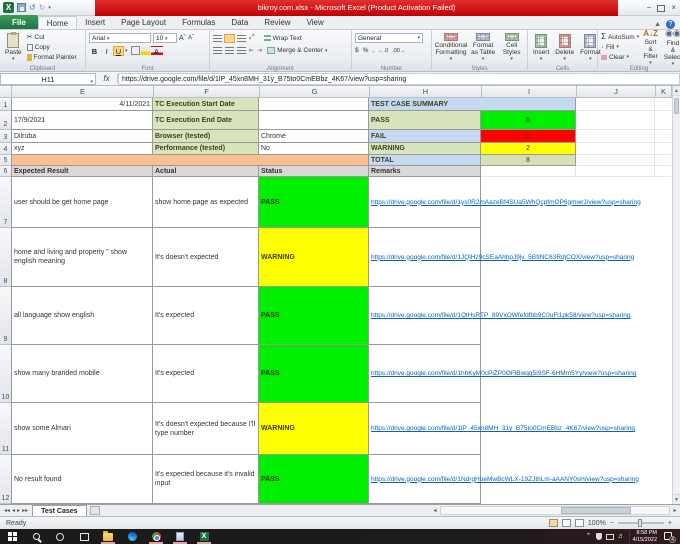 The image size is (680, 544). I want to click on action-center-button: 4, so click(670, 537).